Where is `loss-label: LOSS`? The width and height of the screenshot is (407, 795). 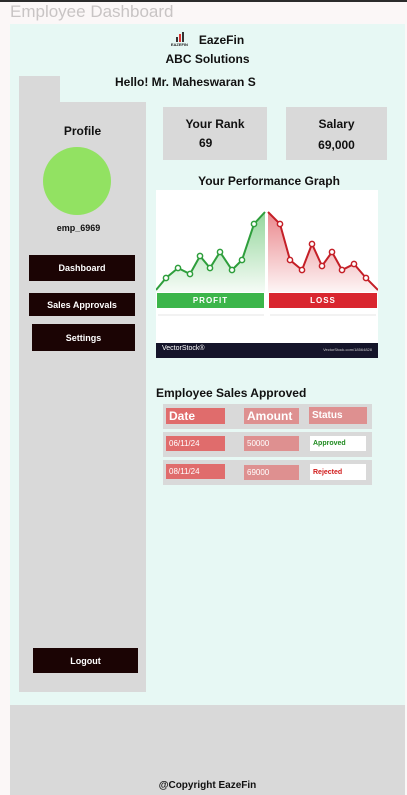
loss-label: LOSS is located at coordinates (323, 300).